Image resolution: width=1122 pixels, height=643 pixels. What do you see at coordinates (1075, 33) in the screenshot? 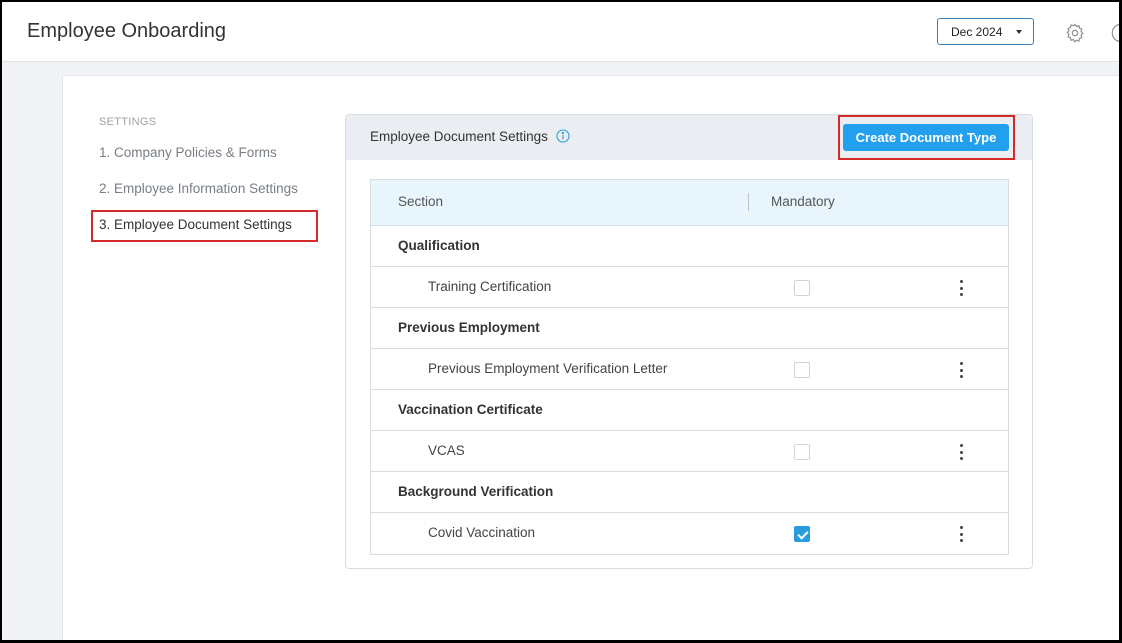
I see `gear-icon` at bounding box center [1075, 33].